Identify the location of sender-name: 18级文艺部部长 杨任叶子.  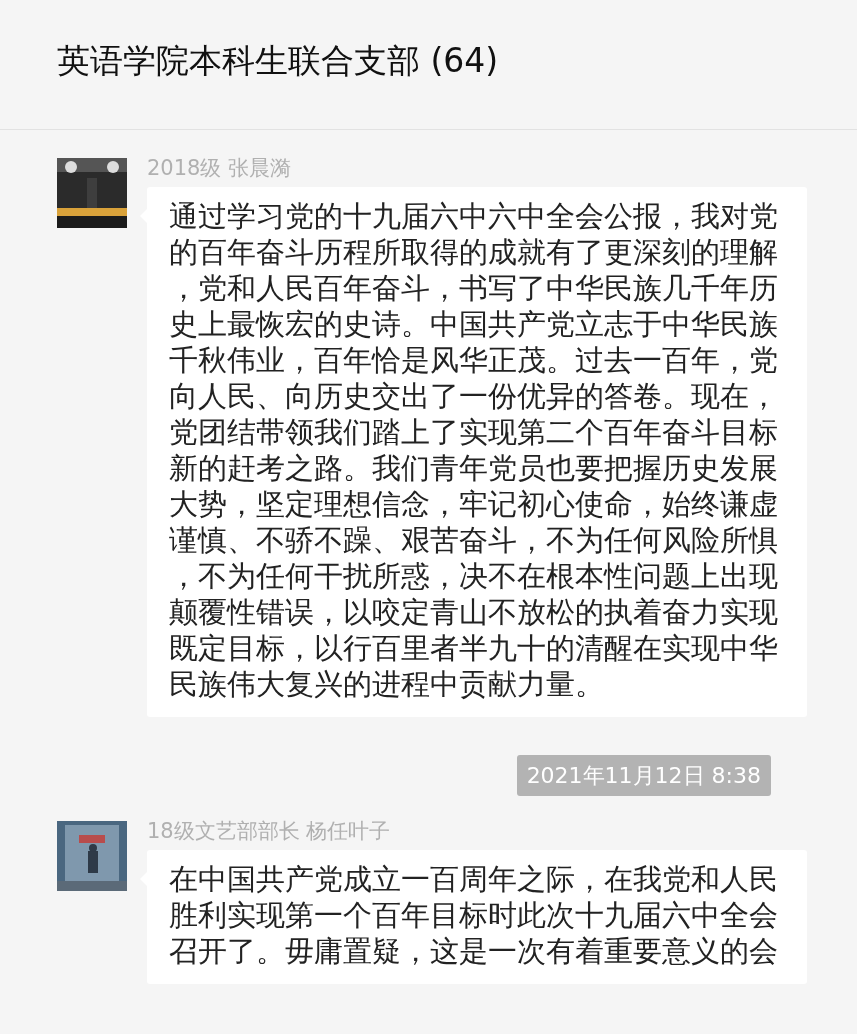
(269, 831).